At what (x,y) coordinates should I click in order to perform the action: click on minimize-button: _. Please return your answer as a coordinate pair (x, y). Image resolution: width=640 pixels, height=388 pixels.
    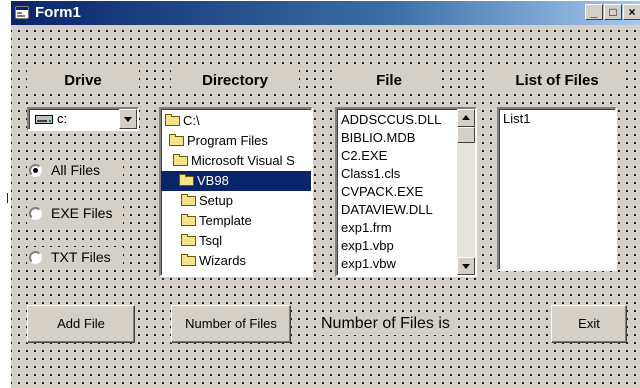
    Looking at the image, I should click on (594, 12).